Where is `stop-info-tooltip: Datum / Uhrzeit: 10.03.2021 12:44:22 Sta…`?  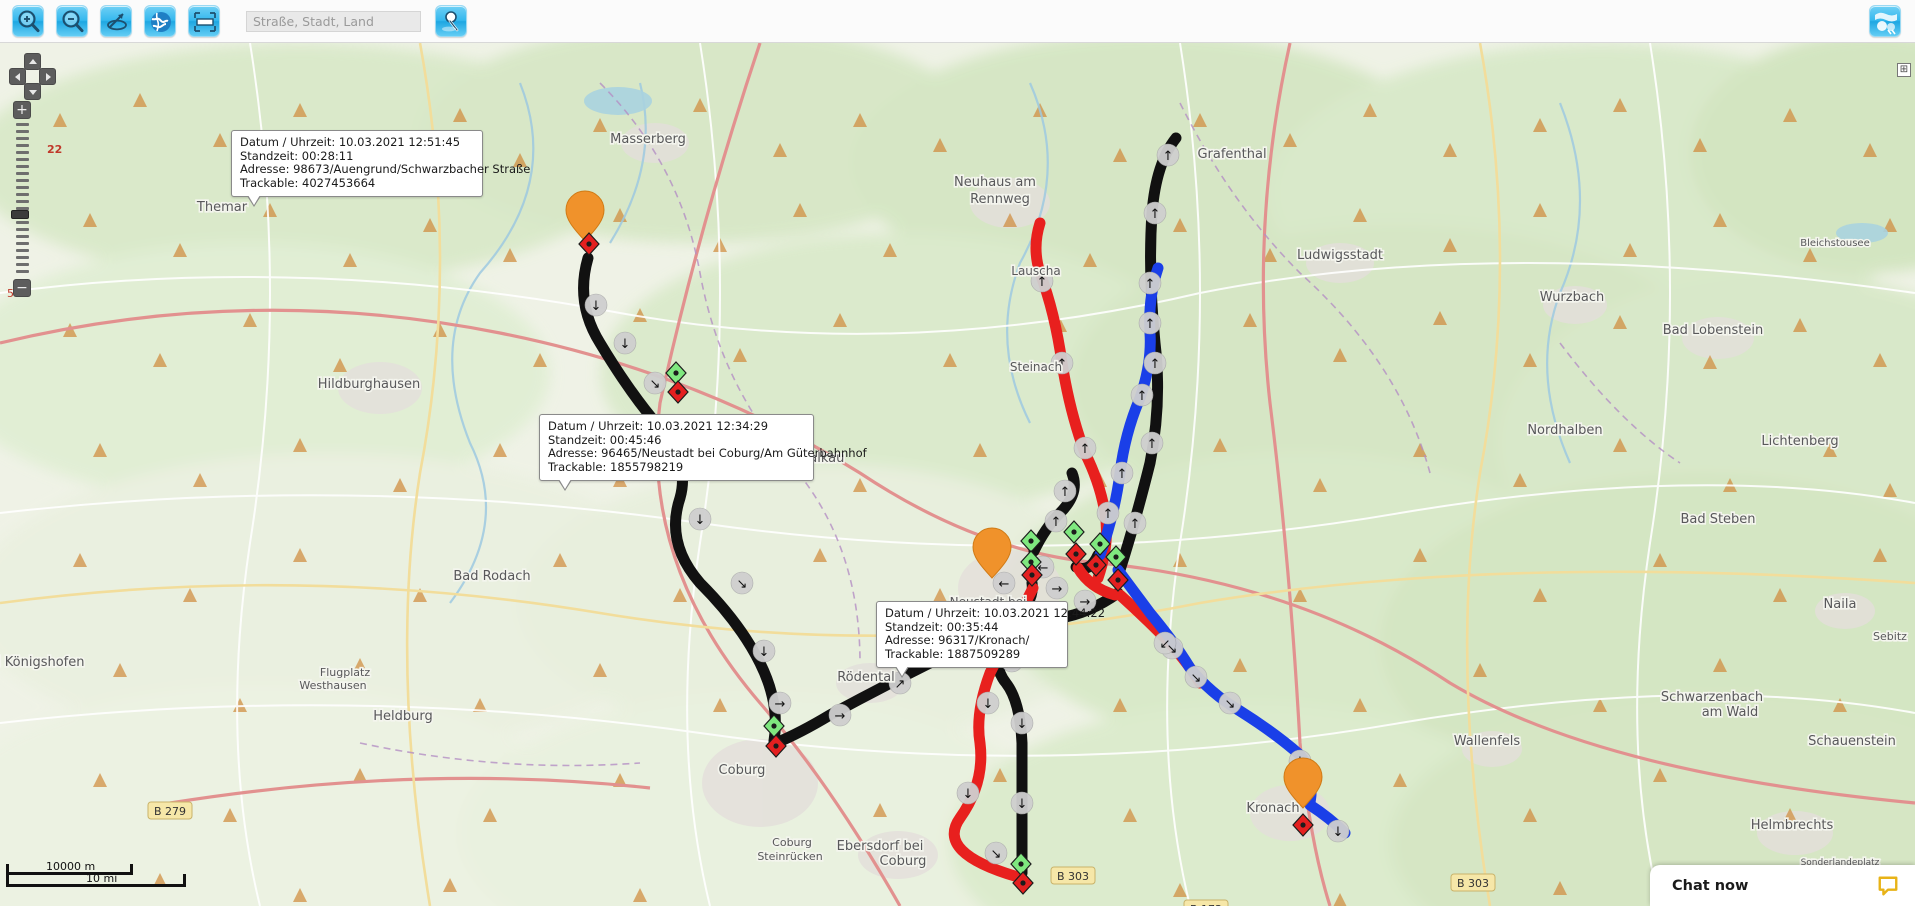 stop-info-tooltip: Datum / Uhrzeit: 10.03.2021 12:44:22 Sta… is located at coordinates (991, 640).